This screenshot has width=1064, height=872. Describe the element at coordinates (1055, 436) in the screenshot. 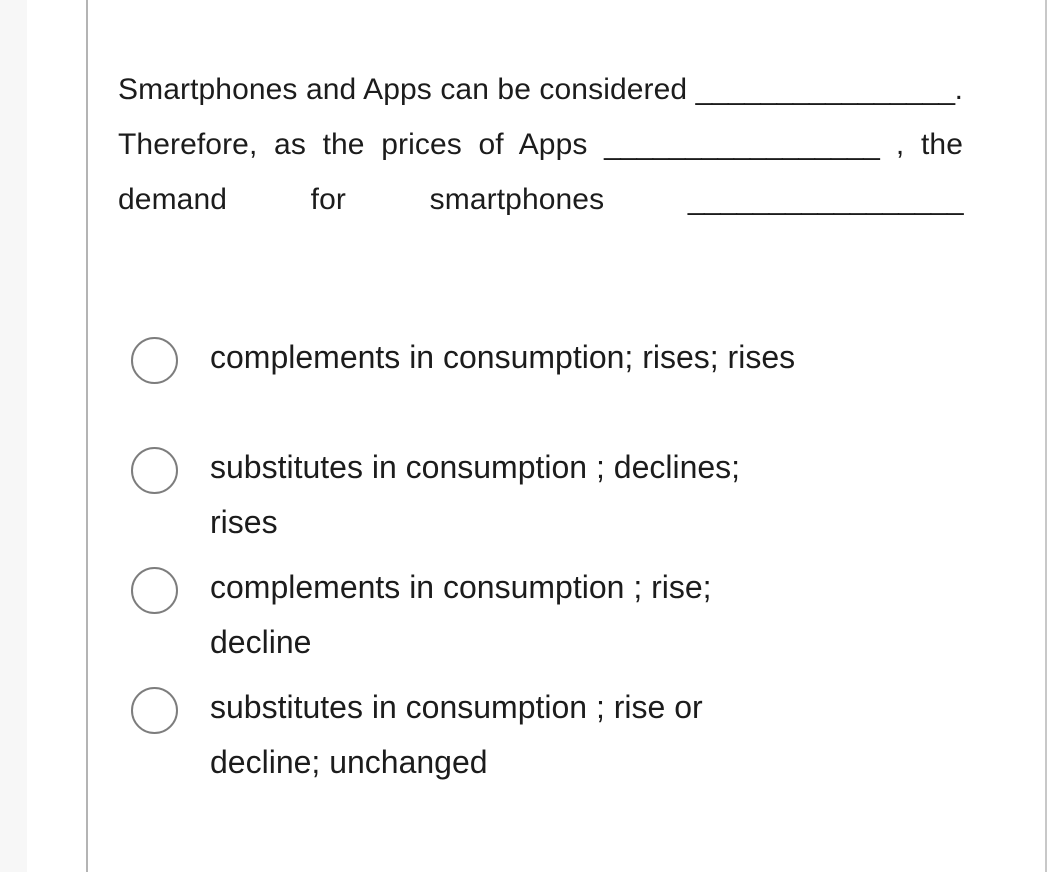

I see `right-margin` at that location.